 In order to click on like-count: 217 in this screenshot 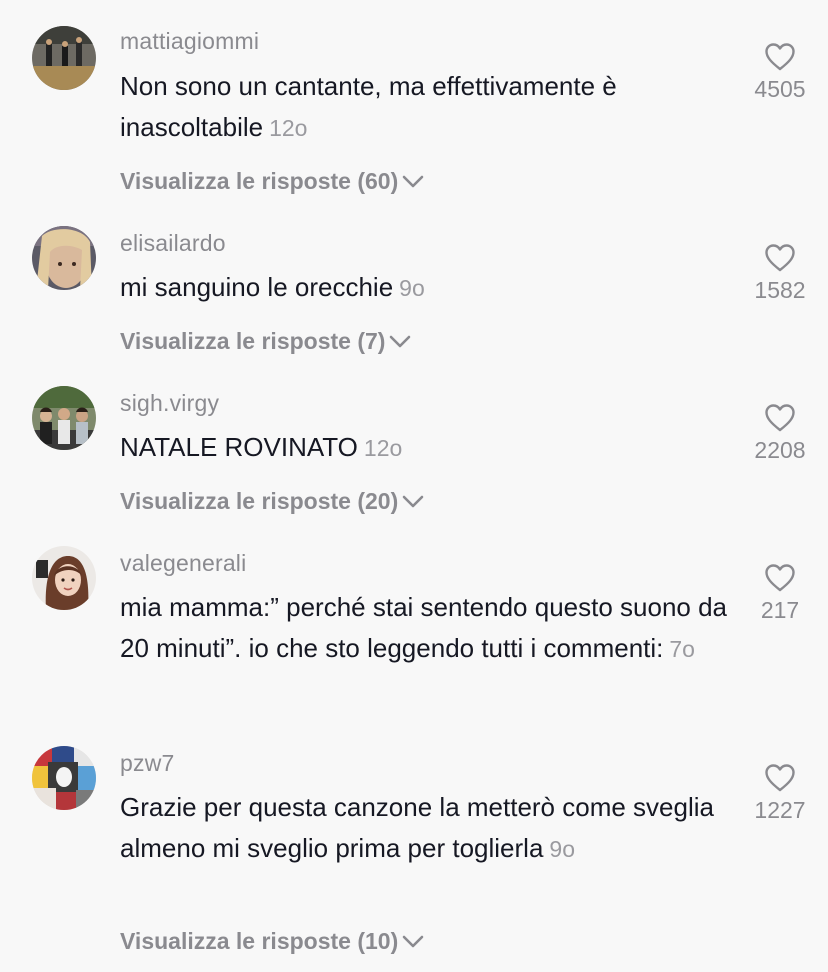, I will do `click(780, 610)`.